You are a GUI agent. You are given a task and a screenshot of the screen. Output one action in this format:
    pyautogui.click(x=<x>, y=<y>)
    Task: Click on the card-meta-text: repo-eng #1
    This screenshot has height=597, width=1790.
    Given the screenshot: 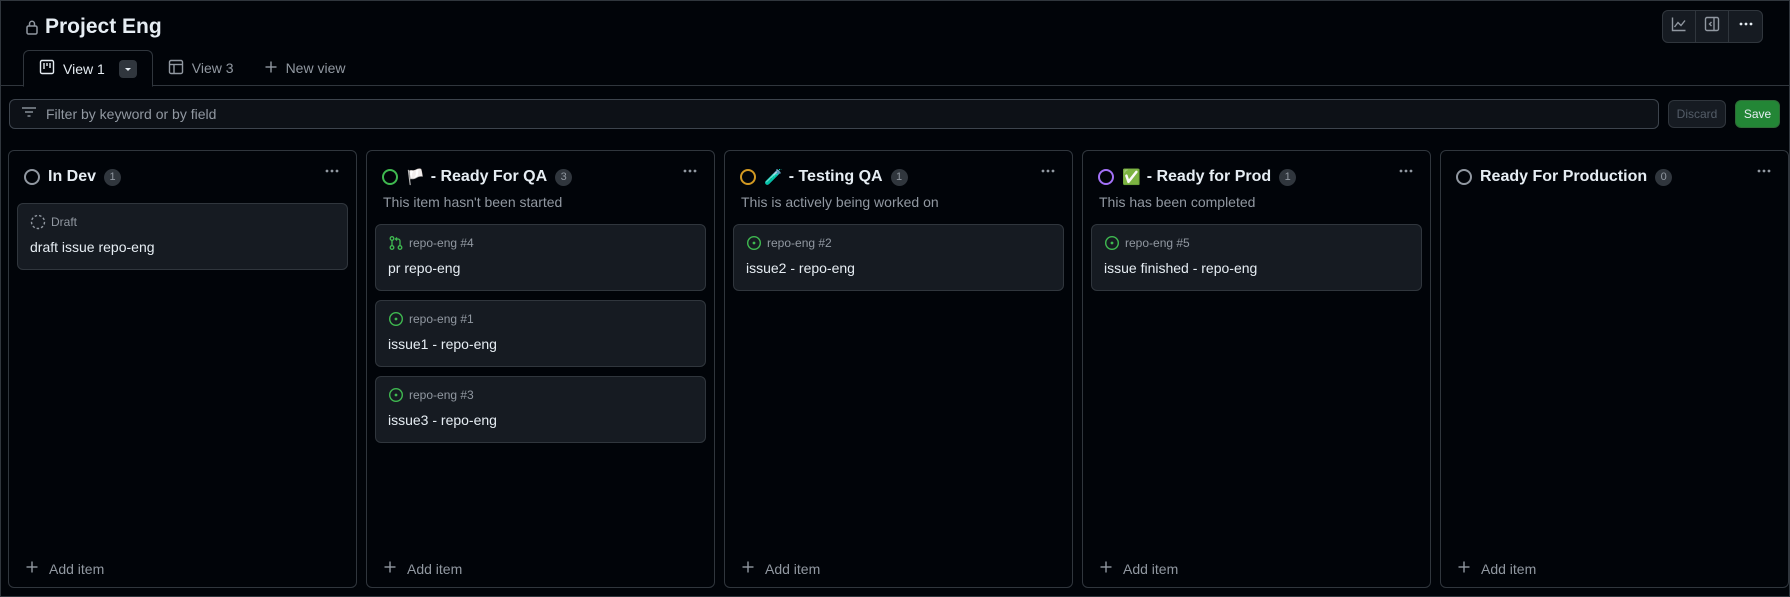 What is the action you would take?
    pyautogui.click(x=441, y=319)
    